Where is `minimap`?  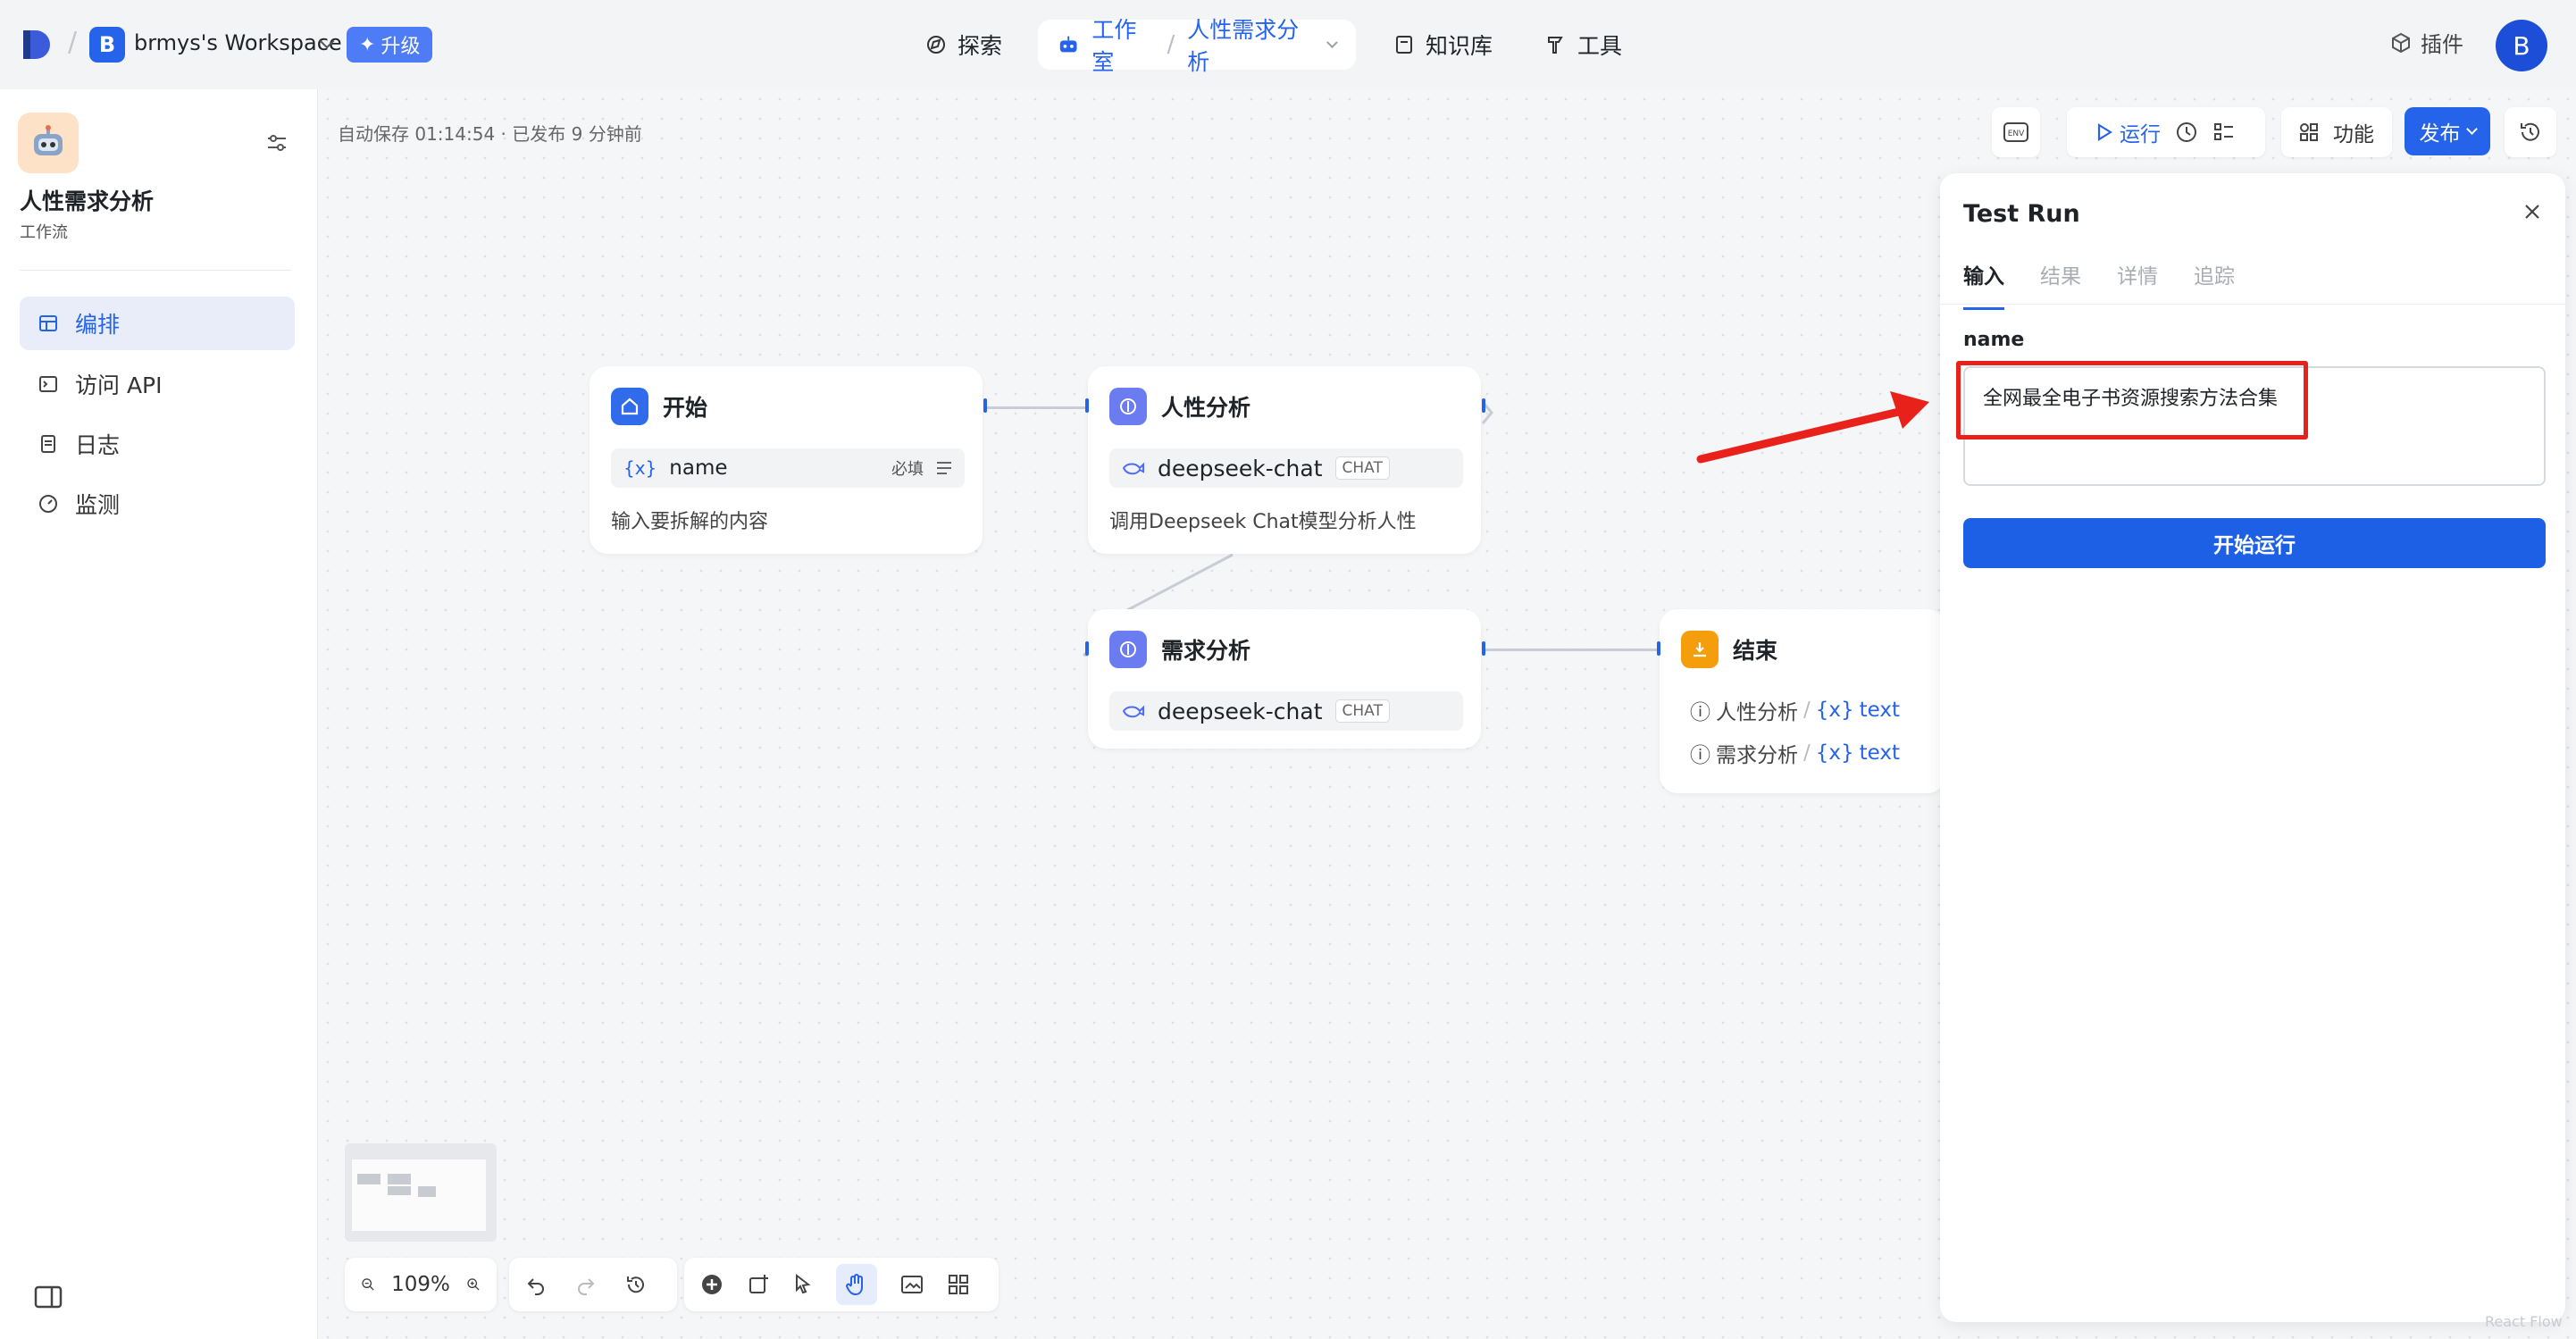 minimap is located at coordinates (421, 1192).